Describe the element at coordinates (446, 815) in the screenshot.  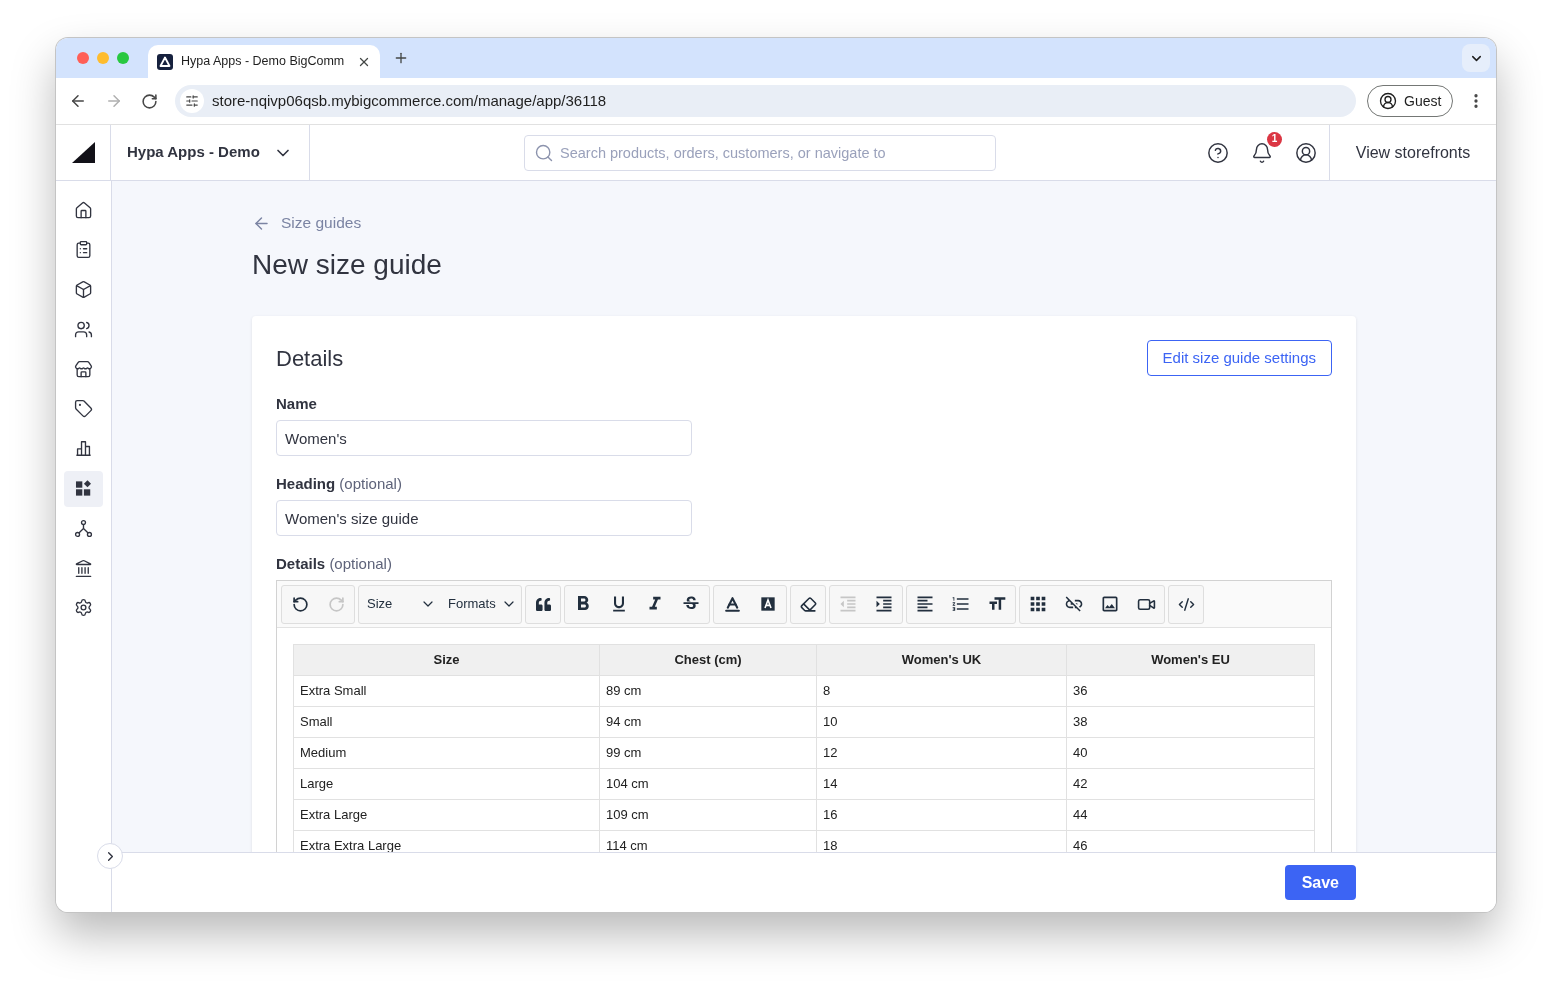
I see `table-cell: Extra Large` at that location.